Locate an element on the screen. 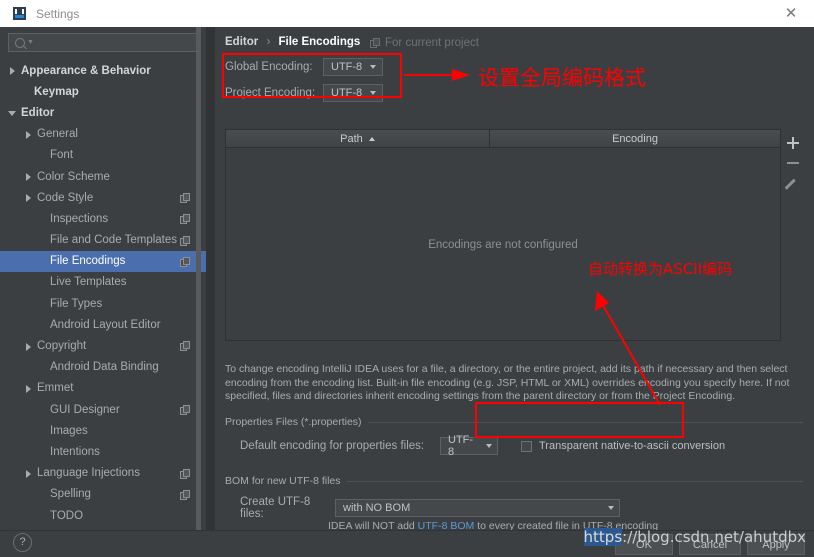 The height and width of the screenshot is (557, 814). column-header-path: Path is located at coordinates (358, 138).